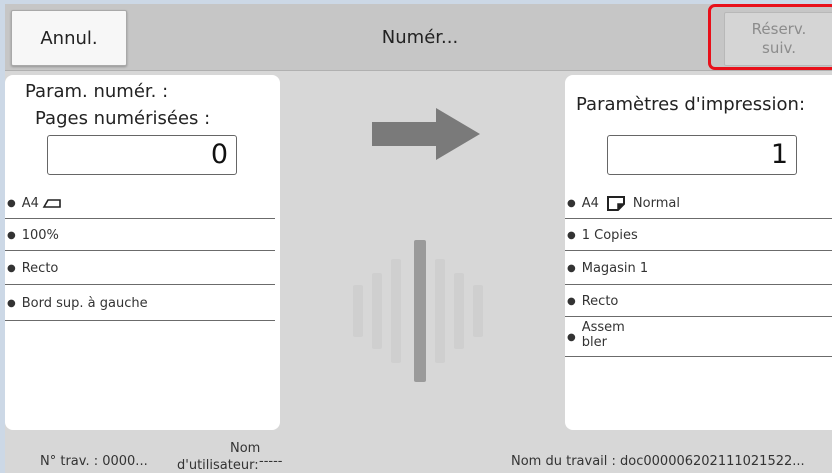 The width and height of the screenshot is (832, 473). What do you see at coordinates (615, 203) in the screenshot?
I see `paper-portrait-icon` at bounding box center [615, 203].